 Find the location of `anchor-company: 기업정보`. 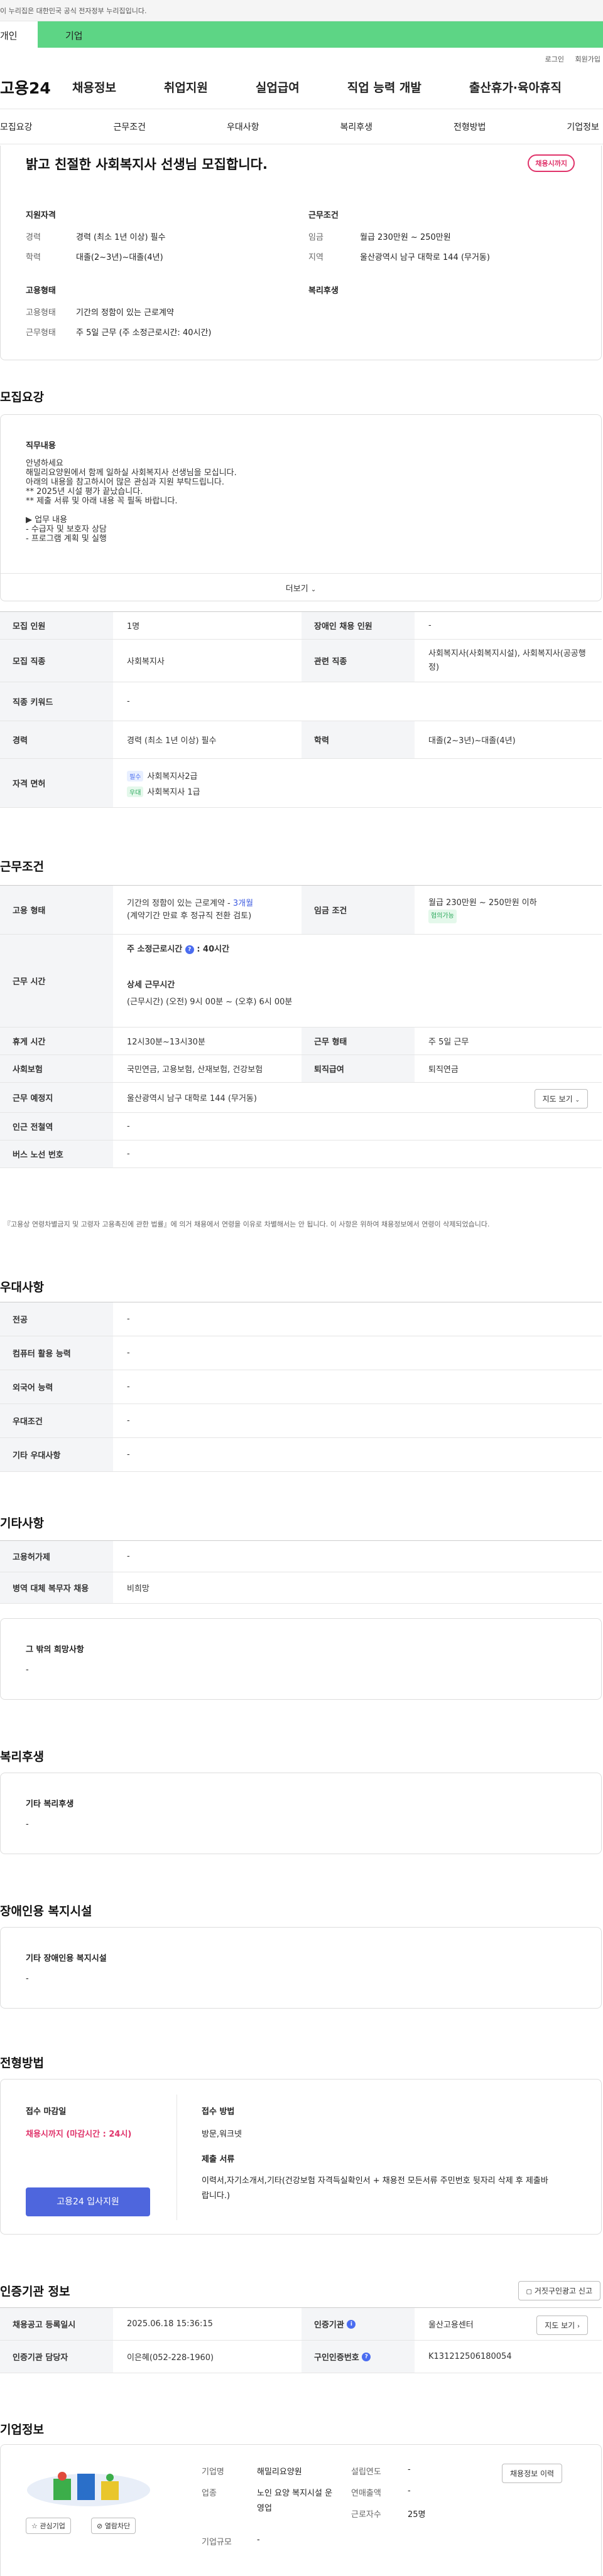

anchor-company: 기업정보 is located at coordinates (583, 127).